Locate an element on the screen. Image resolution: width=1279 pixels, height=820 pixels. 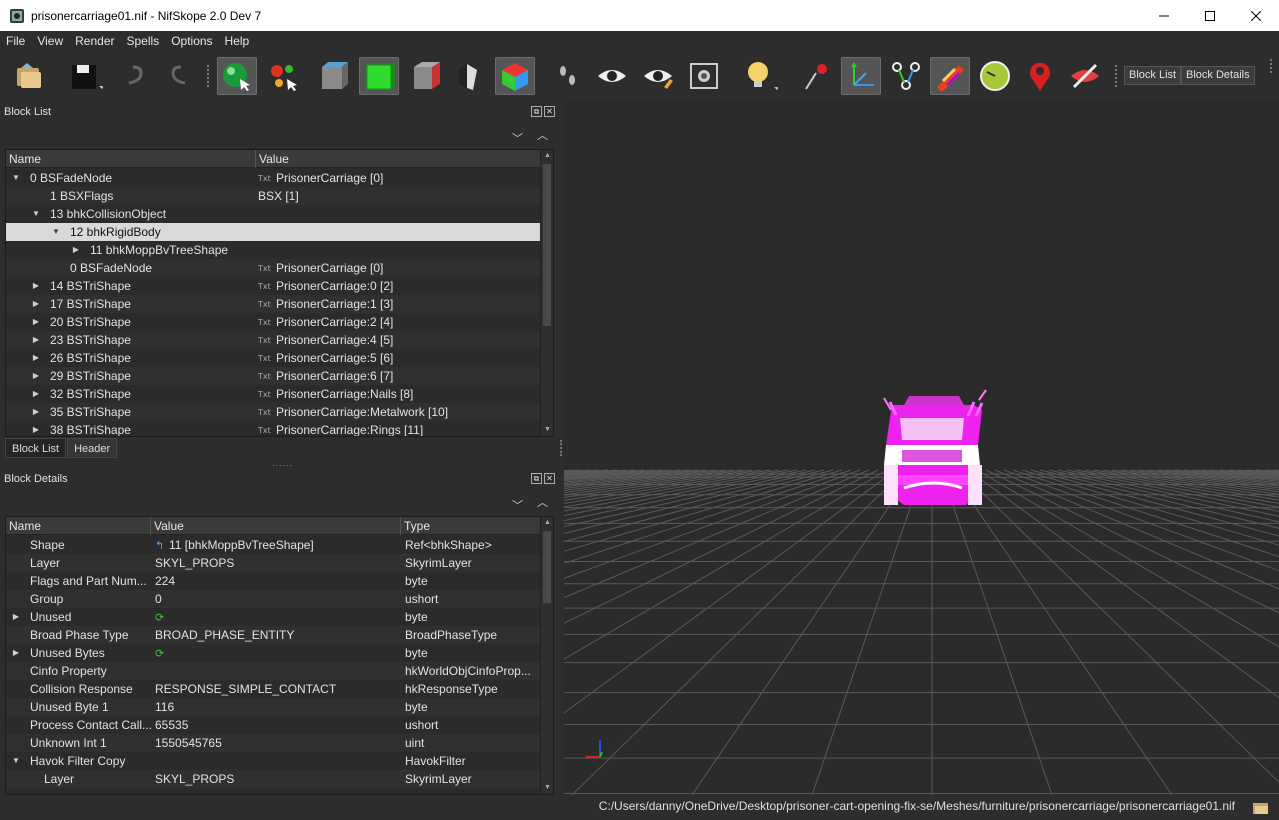
redo-button is located at coordinates (178, 76).